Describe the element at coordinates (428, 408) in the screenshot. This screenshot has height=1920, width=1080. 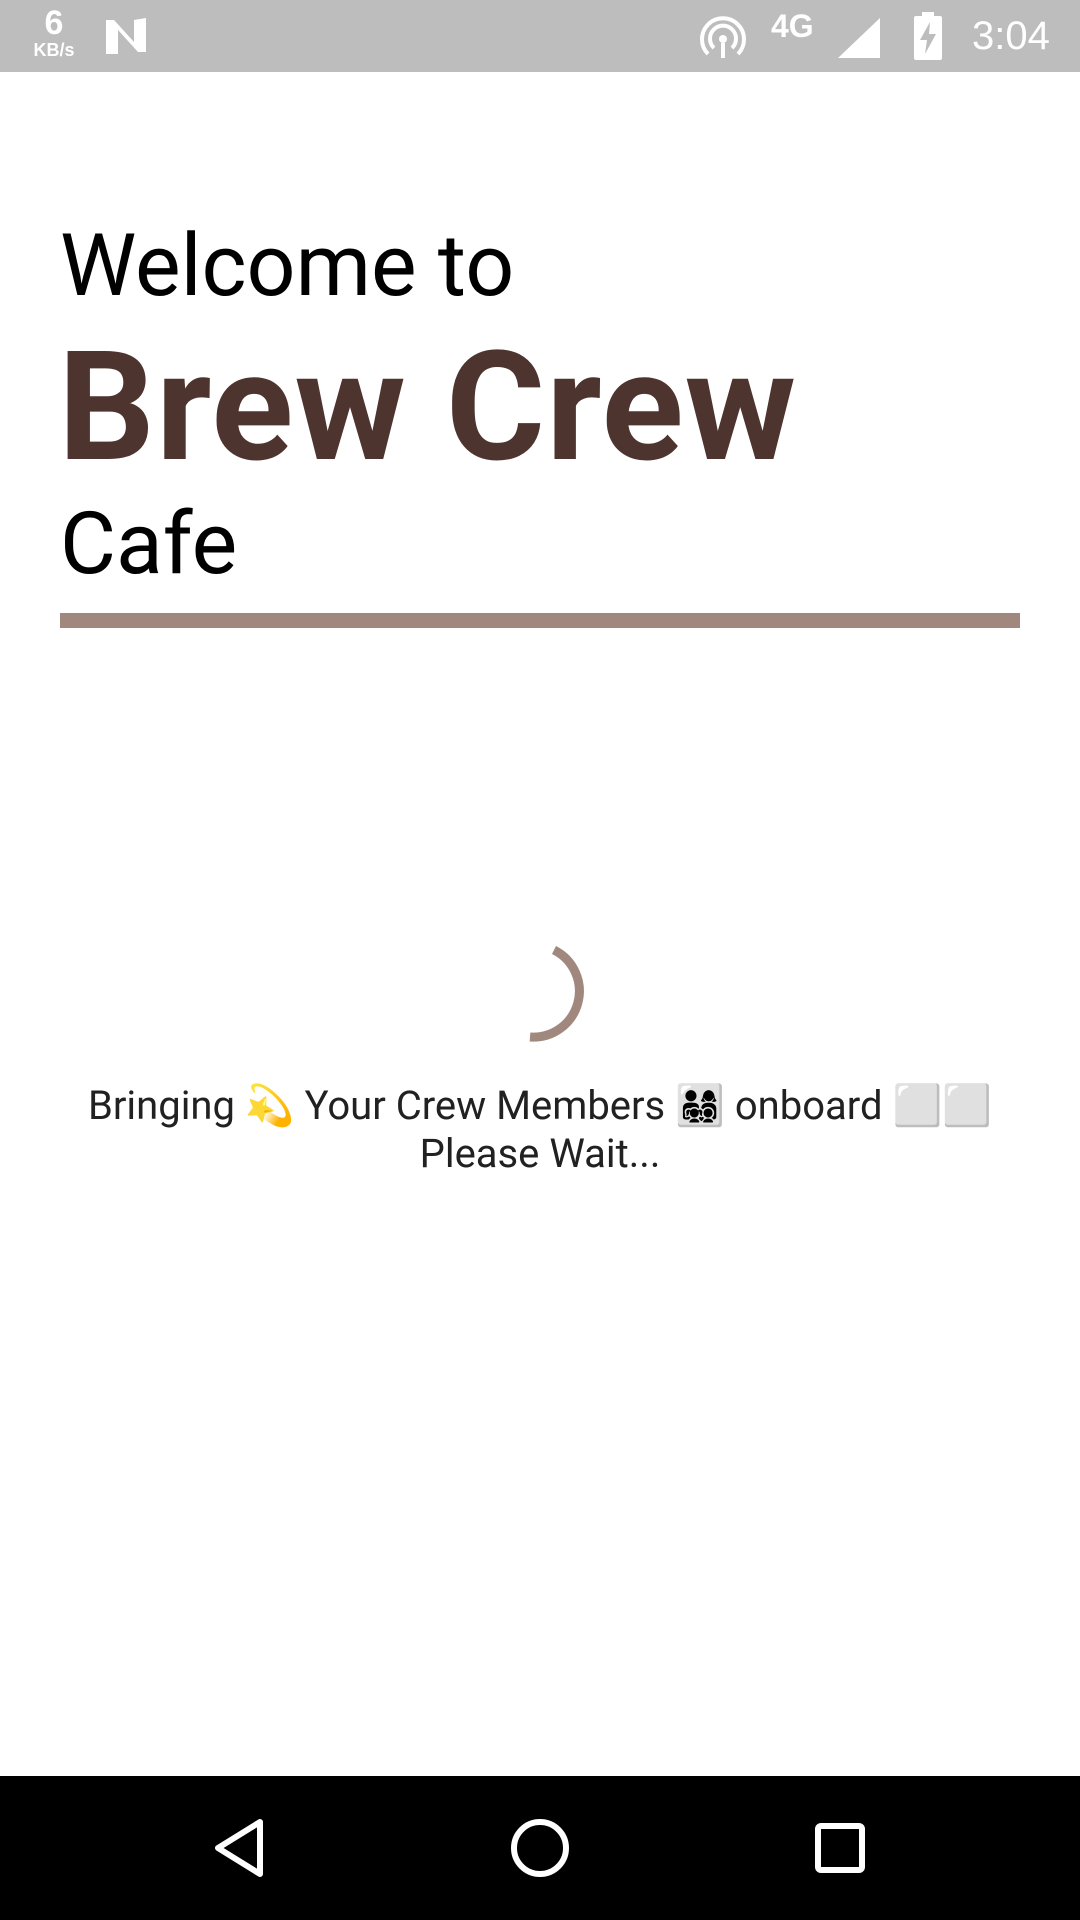
I see `brand-title: Brew Crew` at that location.